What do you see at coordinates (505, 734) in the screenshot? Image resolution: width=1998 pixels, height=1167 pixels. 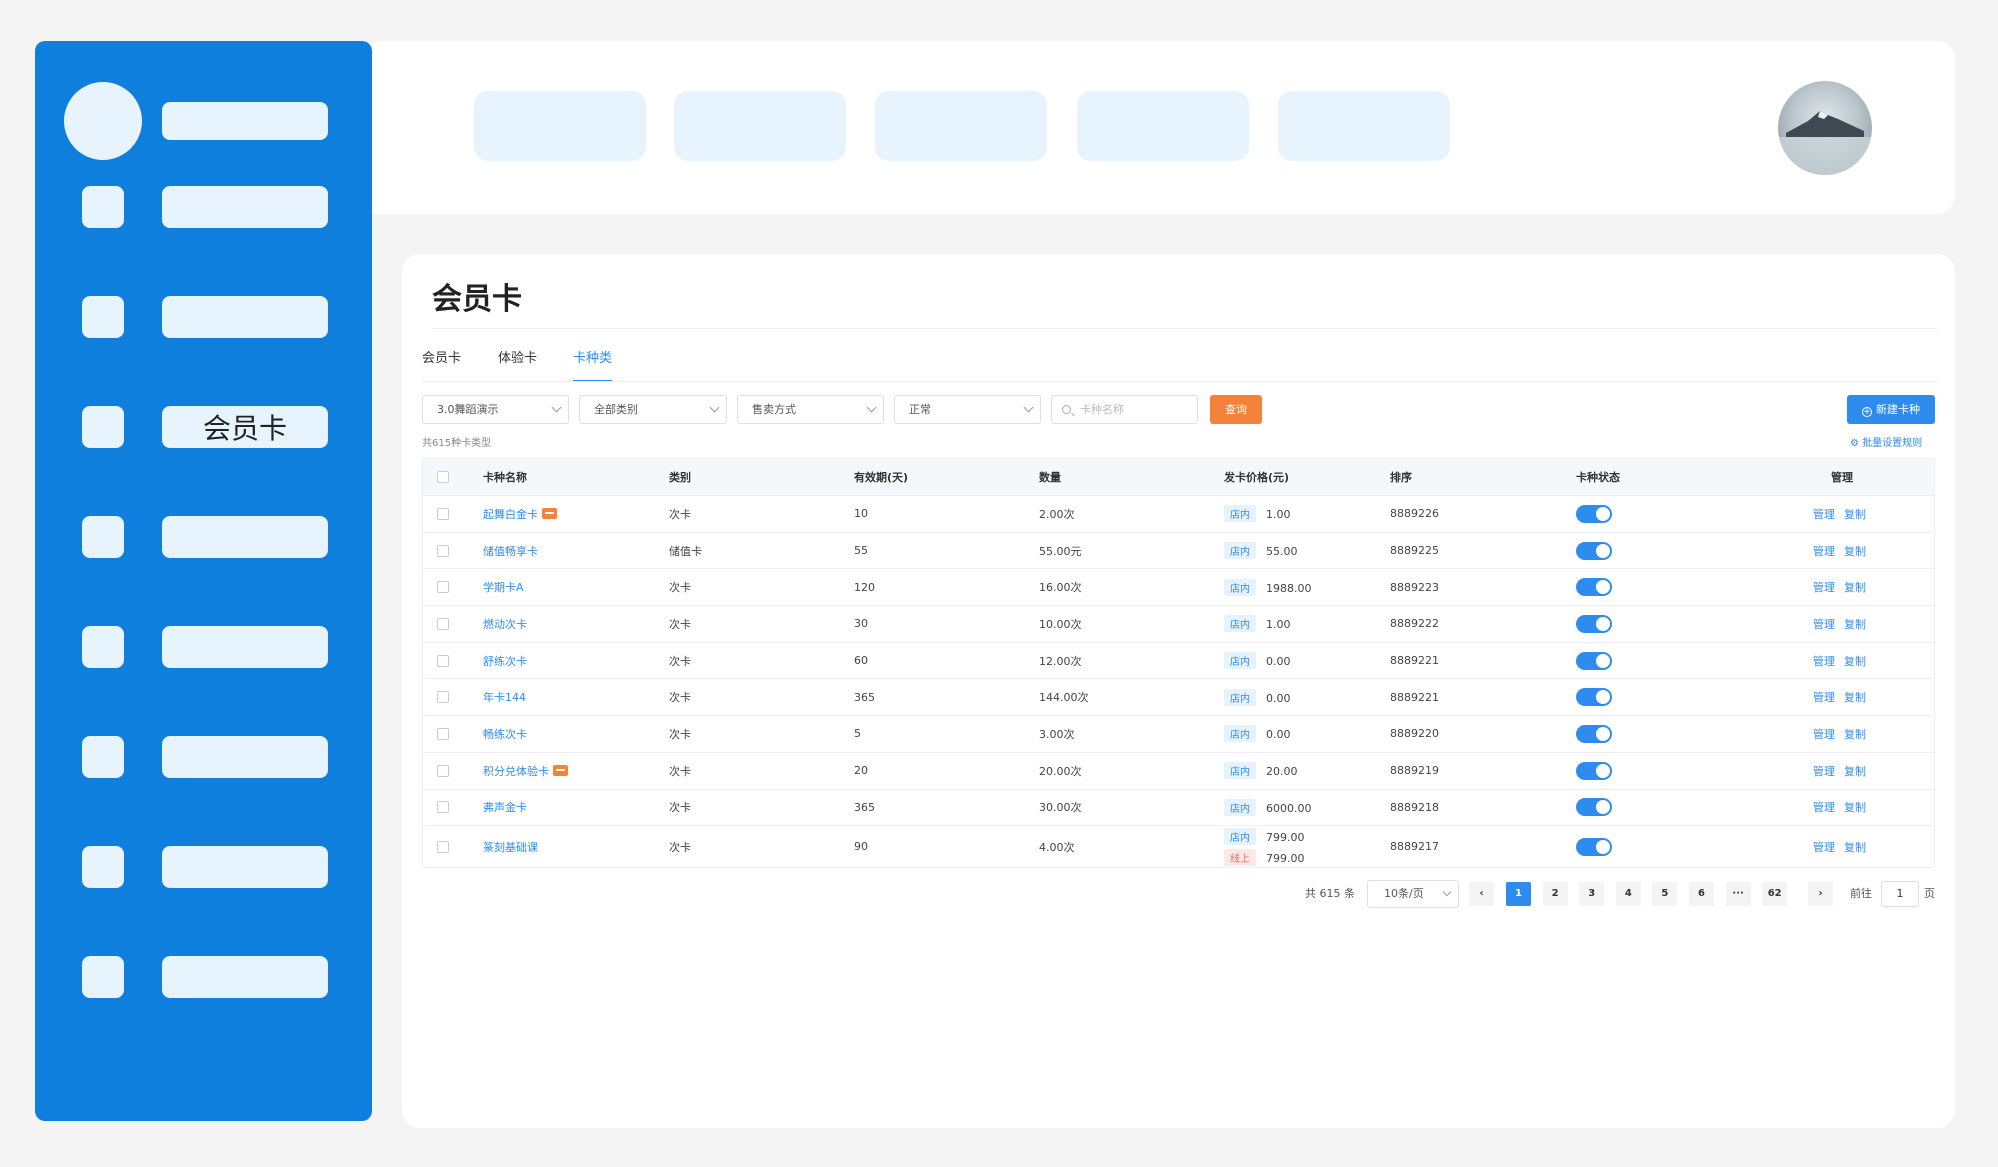 I see `card-name-link: 畅练次卡` at bounding box center [505, 734].